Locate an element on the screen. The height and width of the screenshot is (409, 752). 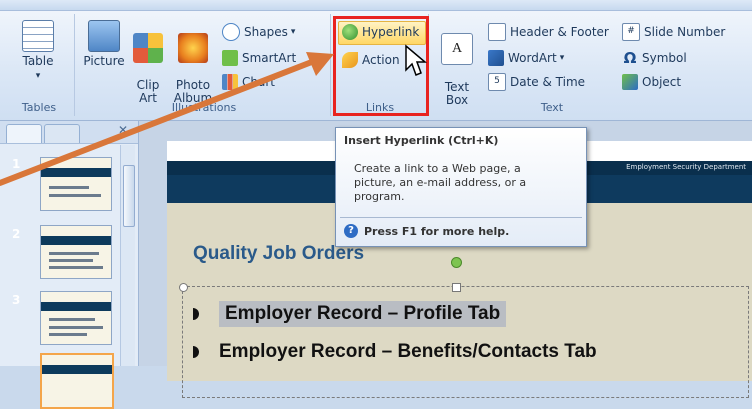
annotation-arrow-icon is located at coordinates (167, 119).